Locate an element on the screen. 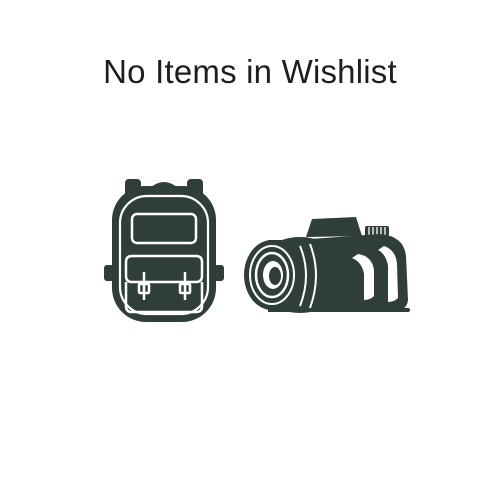 The width and height of the screenshot is (500, 500). camera-icon is located at coordinates (327, 265).